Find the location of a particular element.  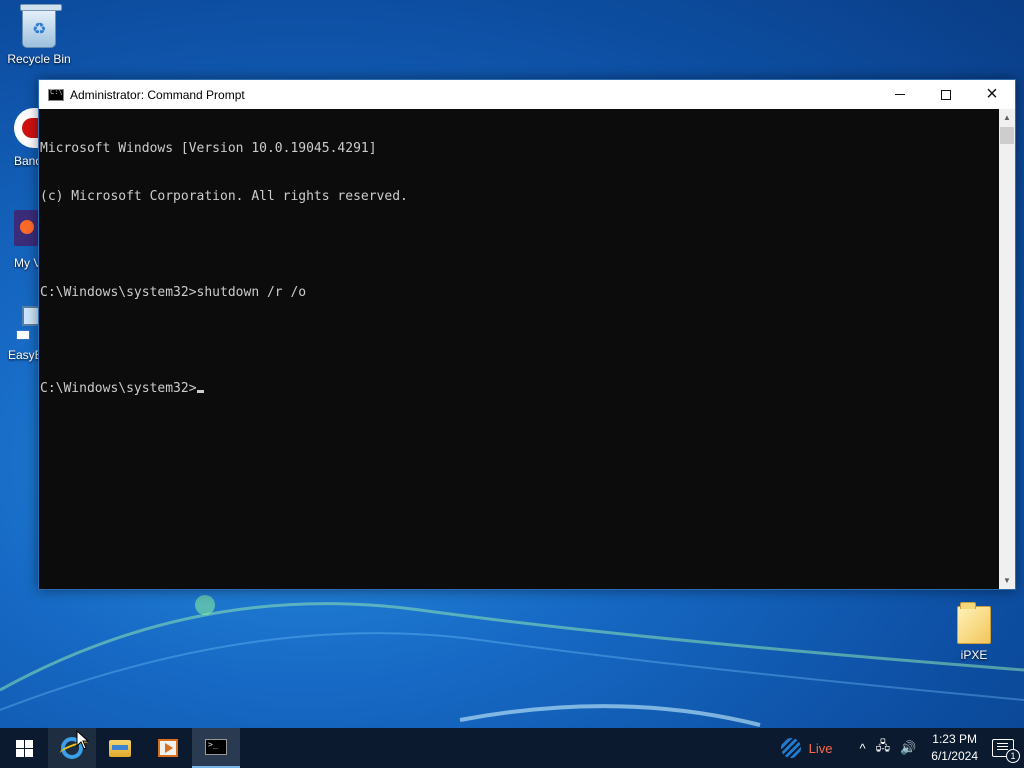

start-button is located at coordinates (24, 748).